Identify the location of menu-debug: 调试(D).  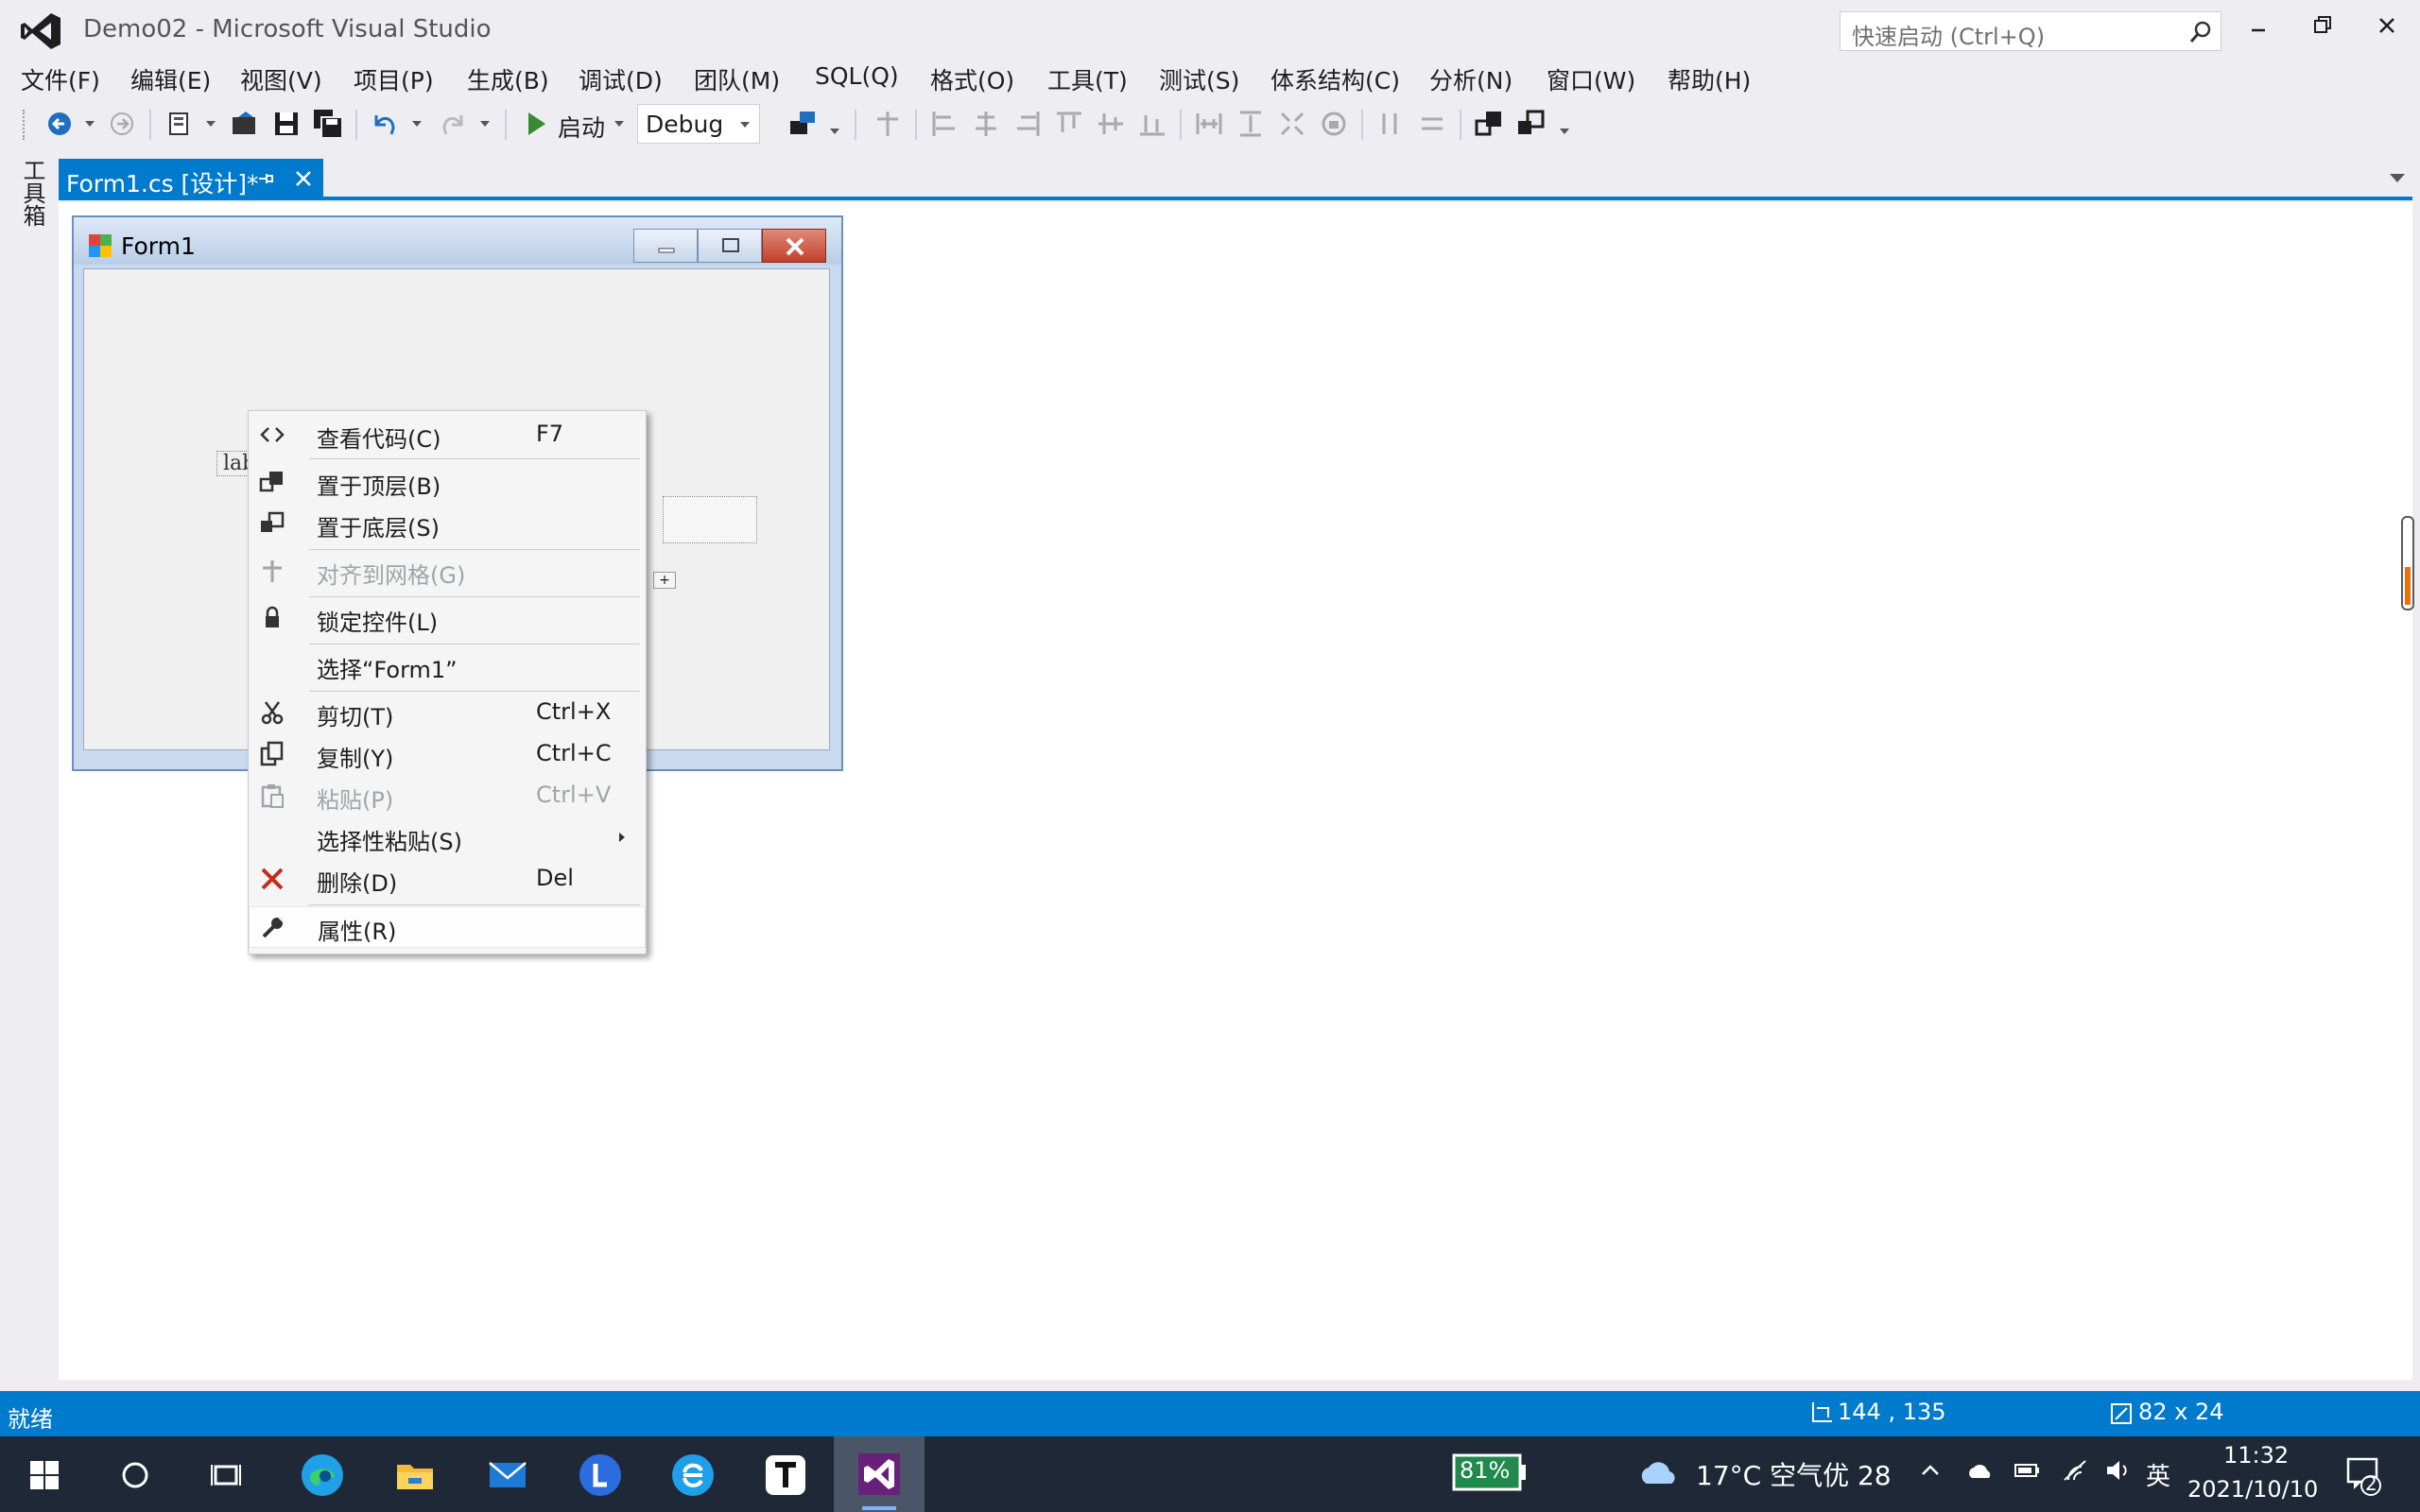
(621, 79).